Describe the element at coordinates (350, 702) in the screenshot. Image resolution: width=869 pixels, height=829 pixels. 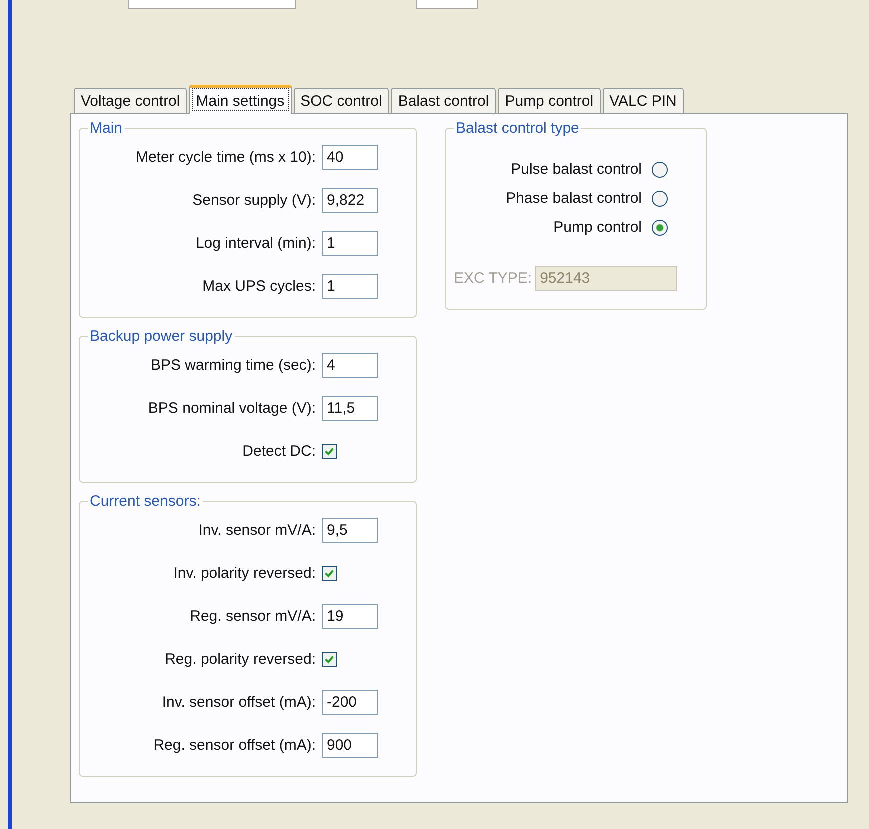
I see `input-field: -200` at that location.